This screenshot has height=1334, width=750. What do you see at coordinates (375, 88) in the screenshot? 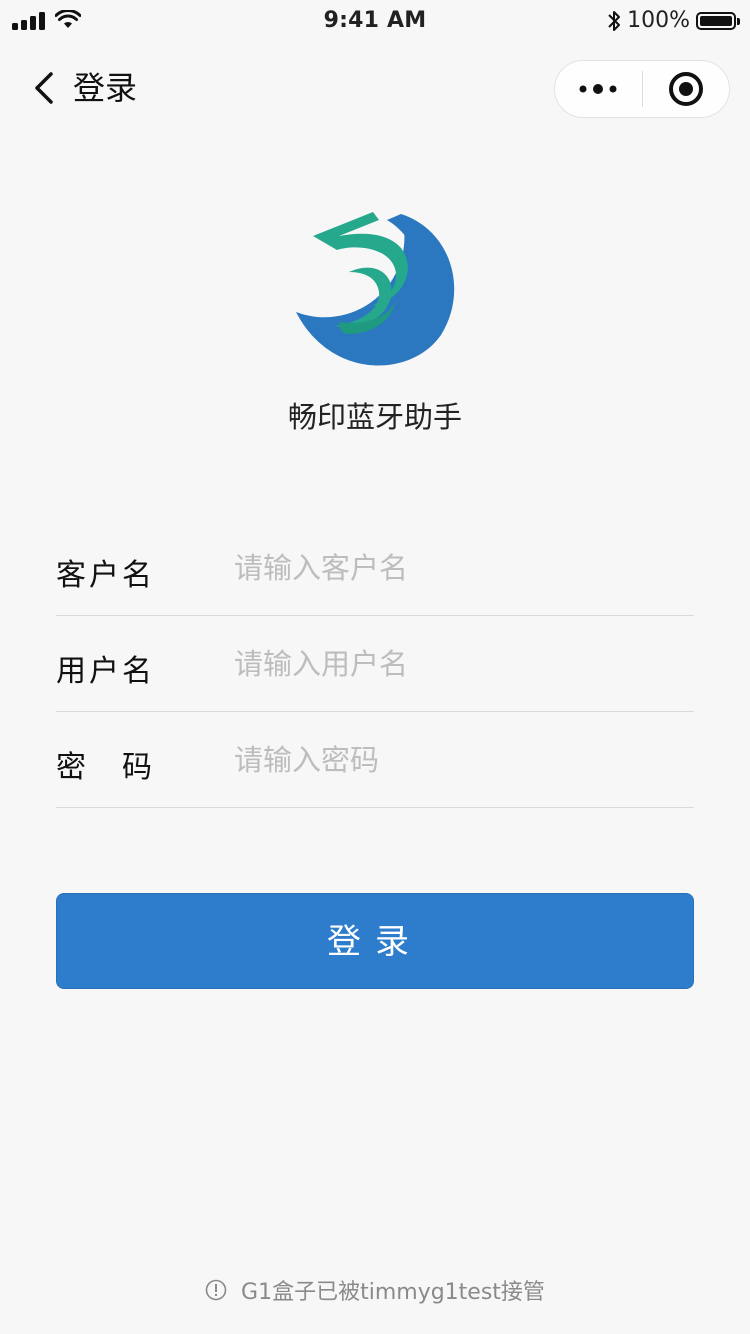
I see `nav-bar: 登录` at bounding box center [375, 88].